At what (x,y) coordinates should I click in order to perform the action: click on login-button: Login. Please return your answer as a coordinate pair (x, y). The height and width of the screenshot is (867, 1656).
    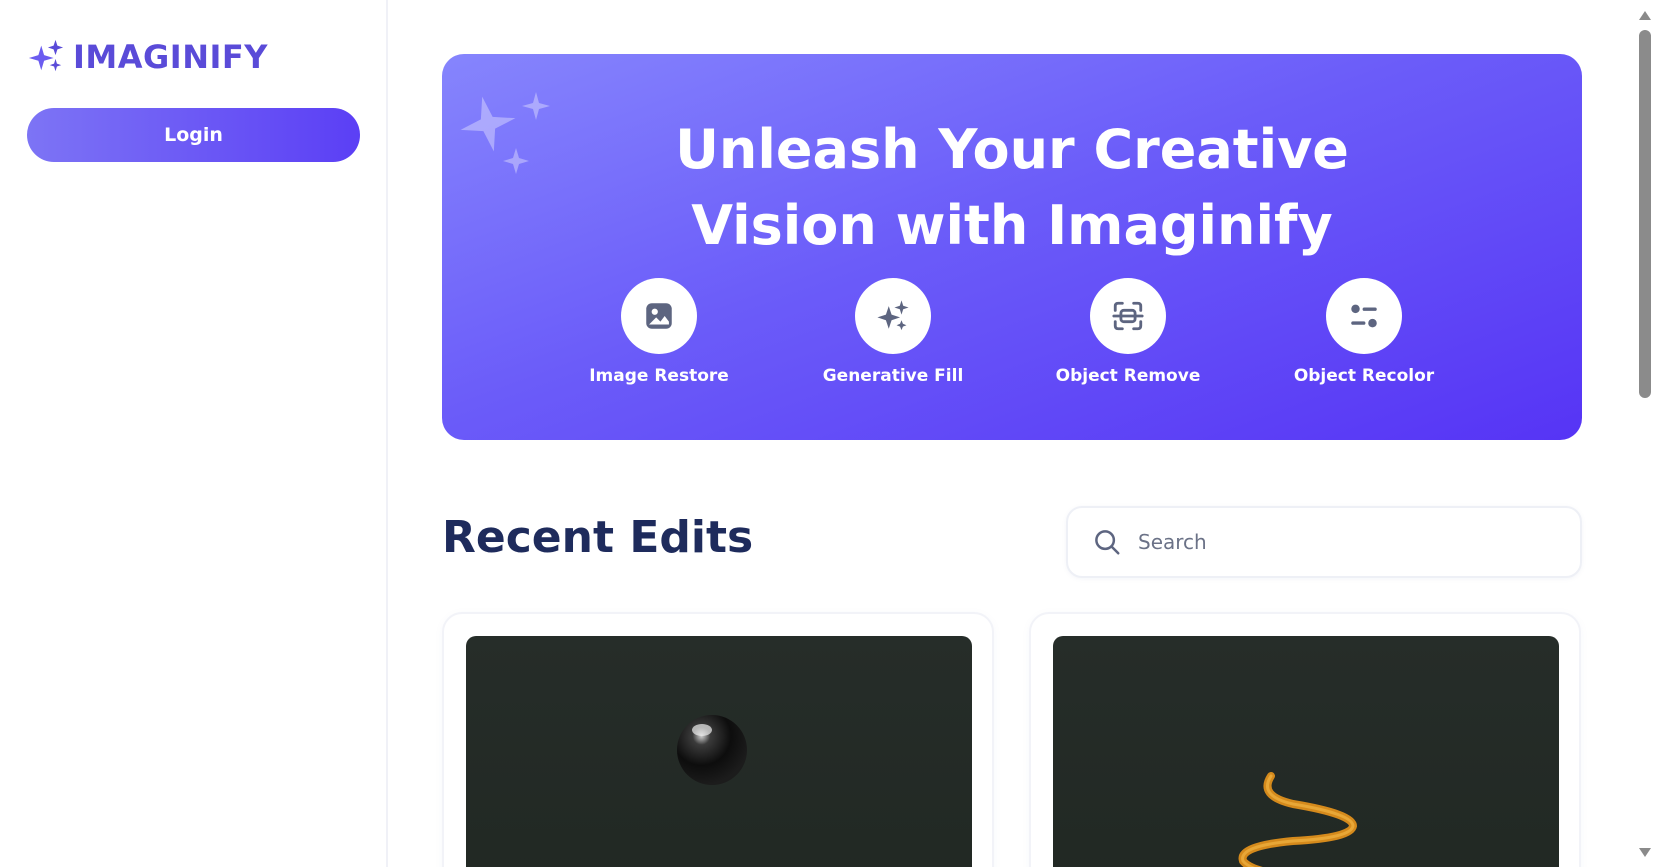
    Looking at the image, I should click on (193, 135).